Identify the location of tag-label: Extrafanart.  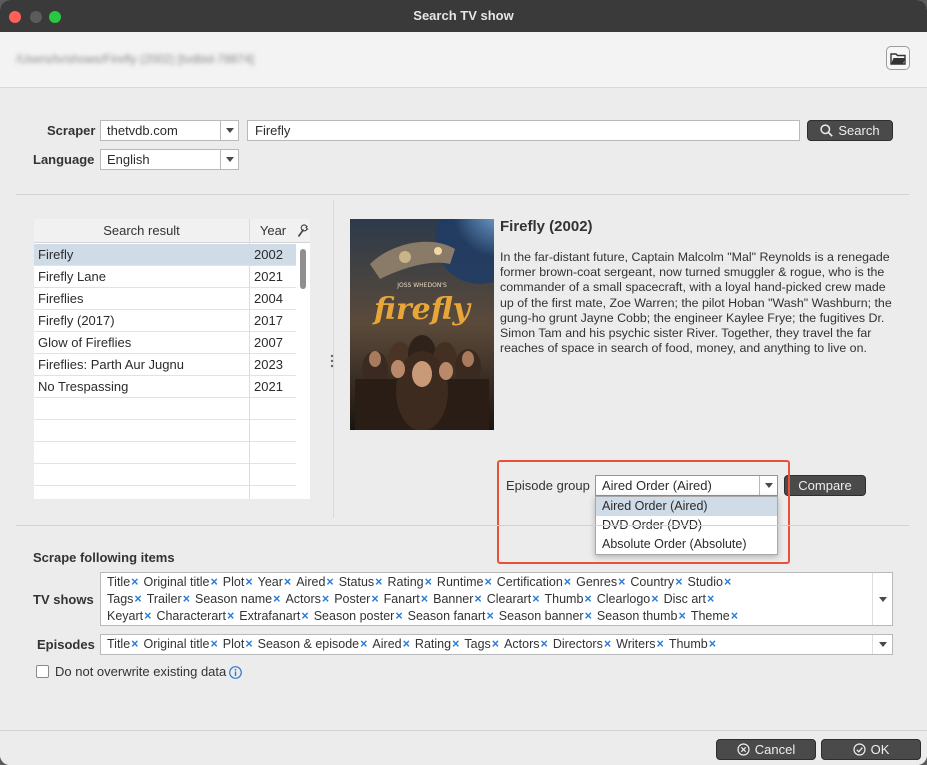
(270, 616).